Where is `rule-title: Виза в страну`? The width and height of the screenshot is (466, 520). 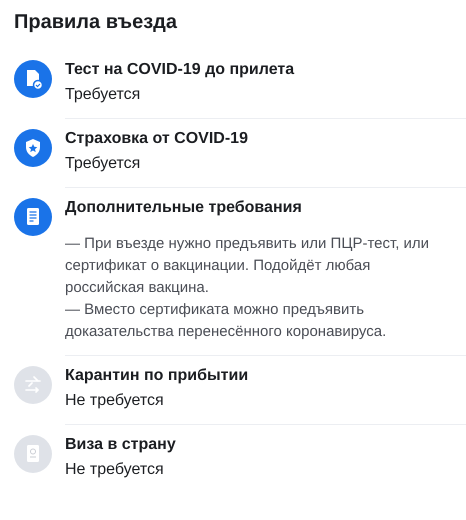
rule-title: Виза в страну is located at coordinates (121, 445).